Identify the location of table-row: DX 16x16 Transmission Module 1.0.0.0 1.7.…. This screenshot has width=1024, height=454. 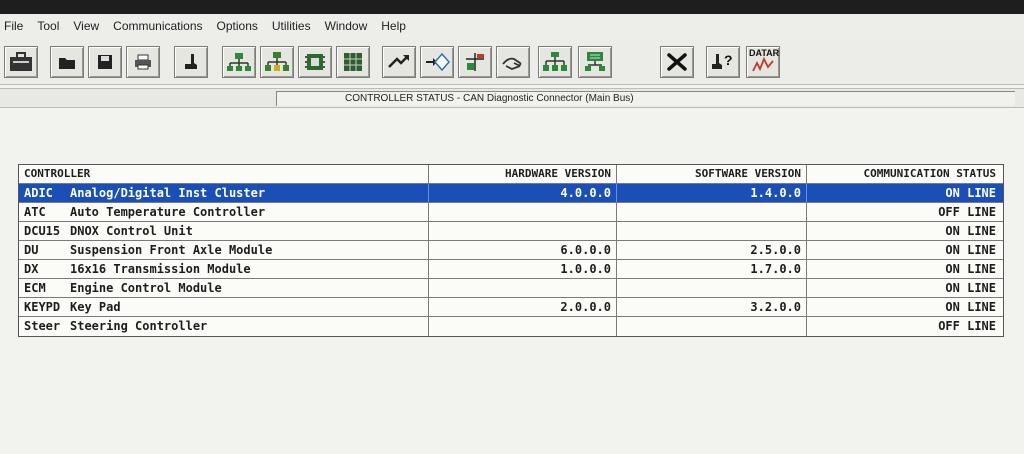
(511, 269).